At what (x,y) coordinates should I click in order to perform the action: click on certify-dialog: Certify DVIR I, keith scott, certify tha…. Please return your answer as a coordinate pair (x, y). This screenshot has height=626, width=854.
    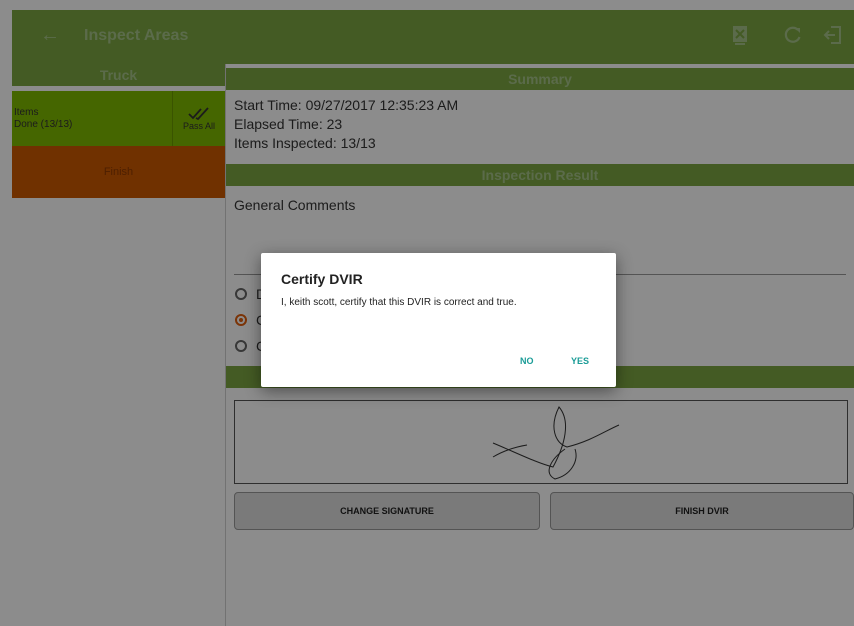
    Looking at the image, I should click on (438, 320).